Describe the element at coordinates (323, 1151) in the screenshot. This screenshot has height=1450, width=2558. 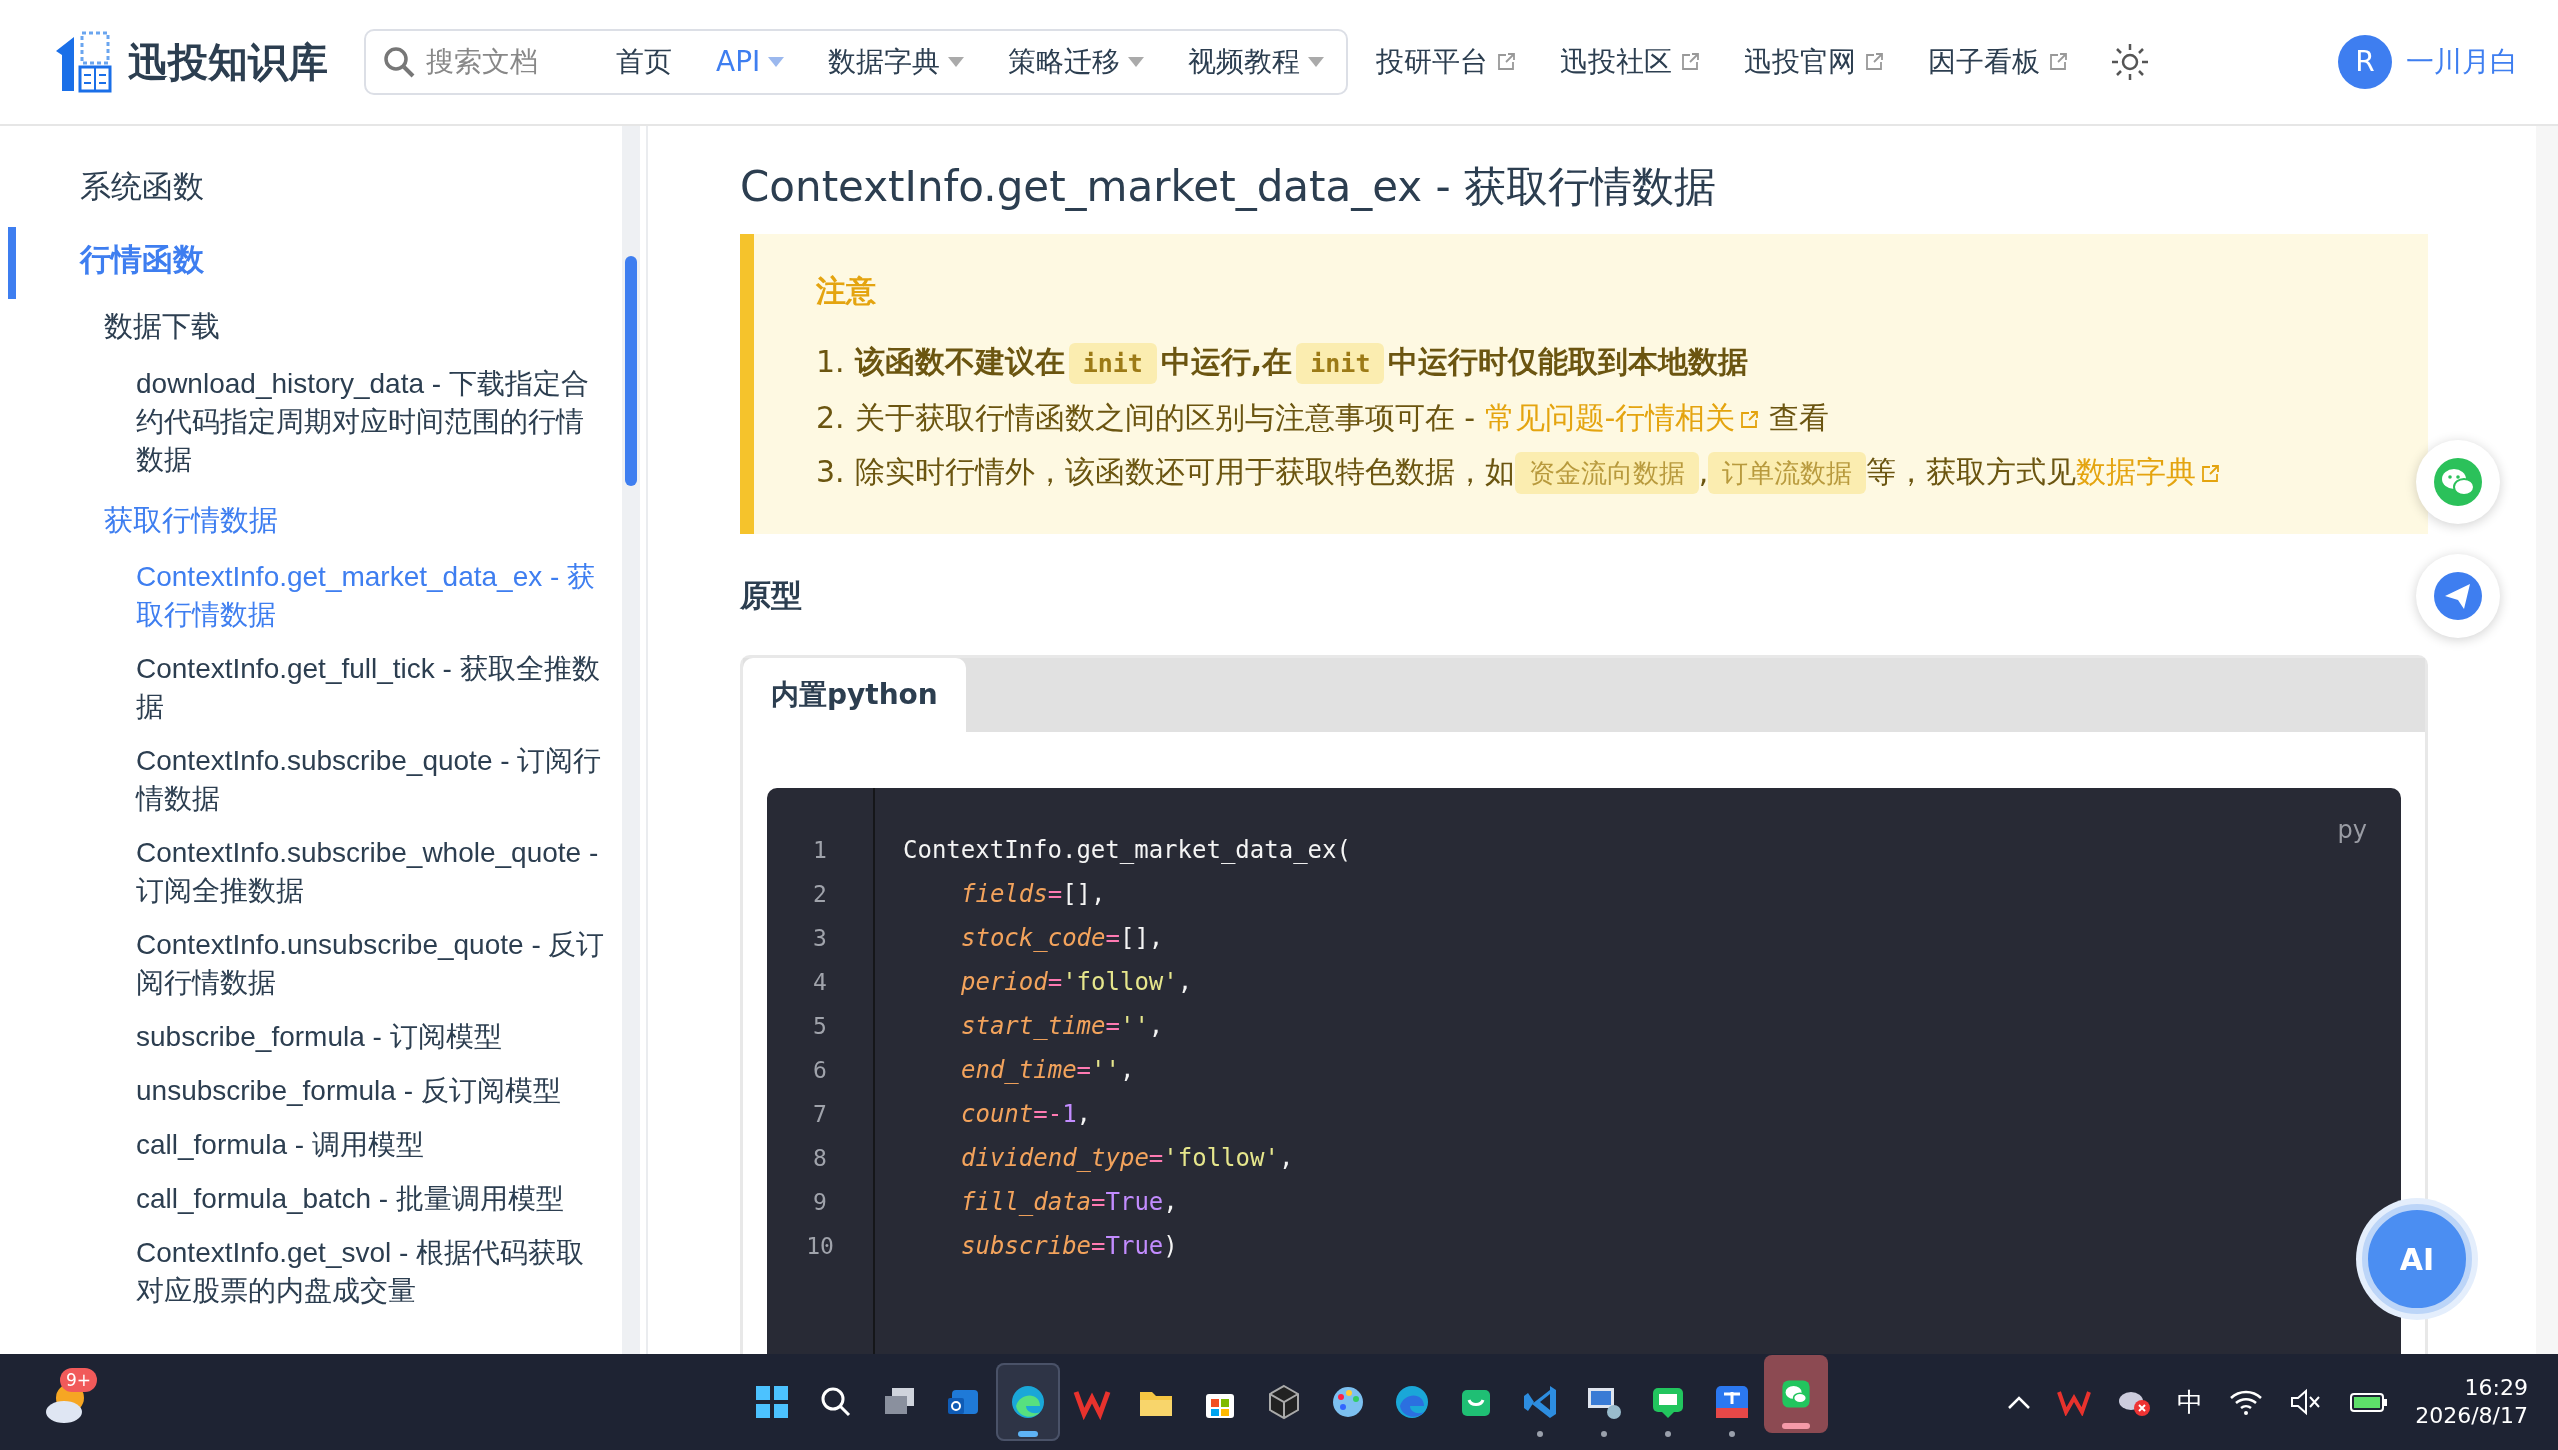
I see `sidebar-item: call_formula - 调用模型` at that location.